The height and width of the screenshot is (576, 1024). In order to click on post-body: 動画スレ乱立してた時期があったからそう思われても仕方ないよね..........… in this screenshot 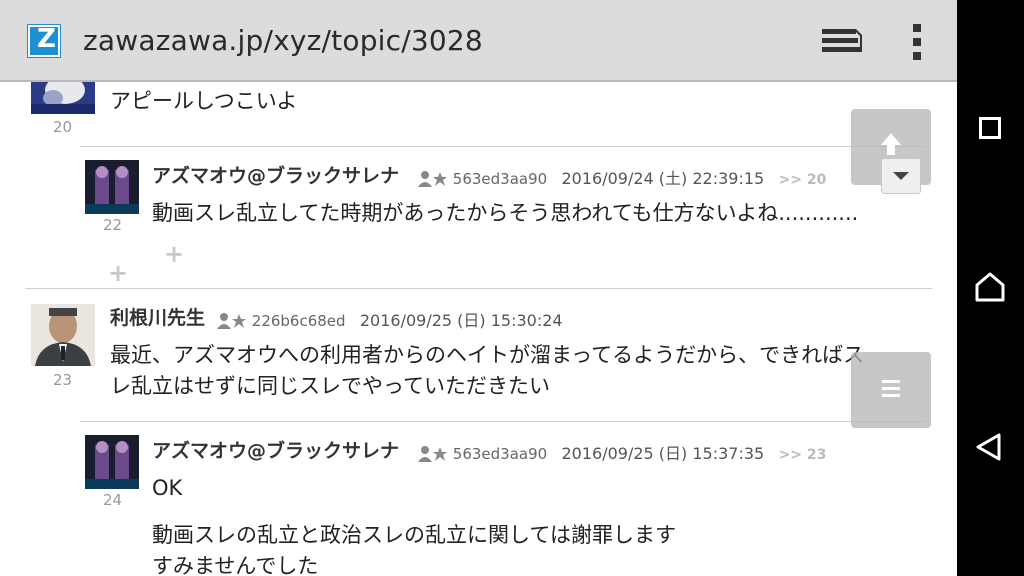, I will do `click(505, 213)`.